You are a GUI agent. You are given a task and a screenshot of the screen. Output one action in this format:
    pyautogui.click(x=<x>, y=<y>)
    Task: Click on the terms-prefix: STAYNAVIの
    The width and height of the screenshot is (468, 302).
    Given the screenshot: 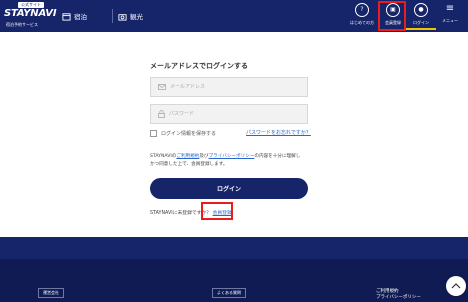 What is the action you would take?
    pyautogui.click(x=163, y=156)
    